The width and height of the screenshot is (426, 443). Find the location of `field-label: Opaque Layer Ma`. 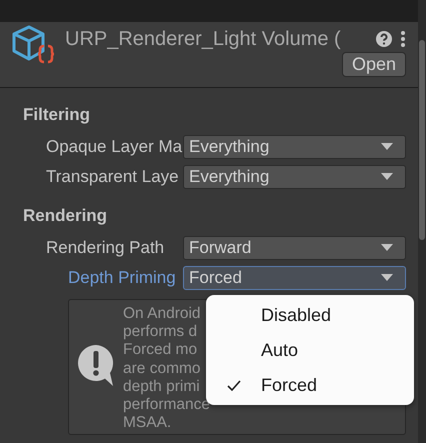

field-label: Opaque Layer Ma is located at coordinates (114, 147).